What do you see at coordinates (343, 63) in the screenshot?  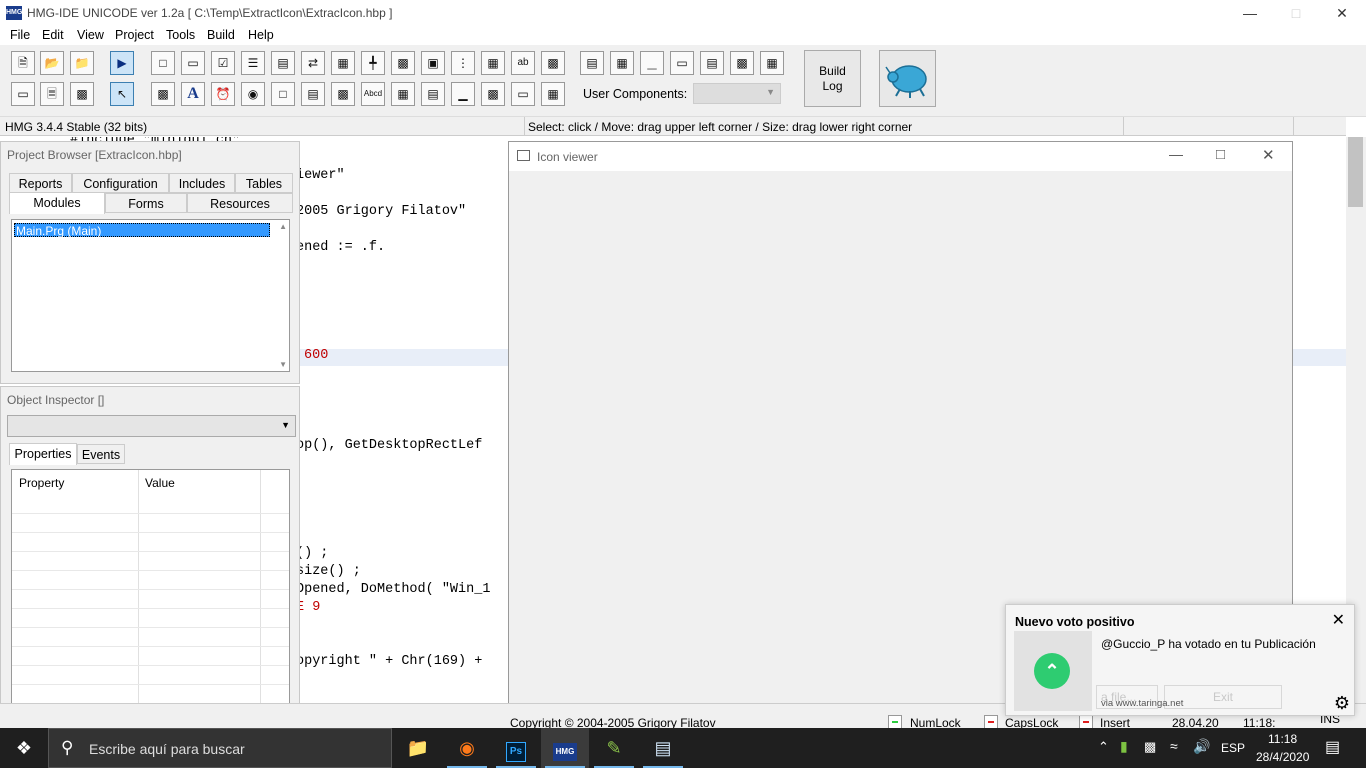 I see `grid-control-icon: ▦` at bounding box center [343, 63].